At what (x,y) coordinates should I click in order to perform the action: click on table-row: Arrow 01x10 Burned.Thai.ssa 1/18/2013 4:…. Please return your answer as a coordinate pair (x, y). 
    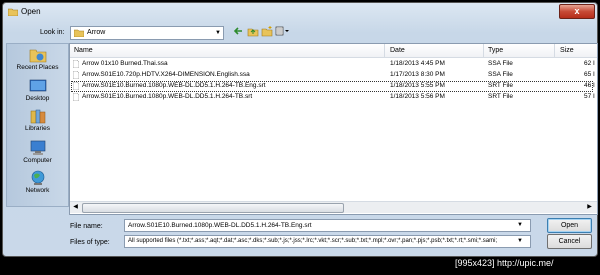
    Looking at the image, I should click on (333, 64).